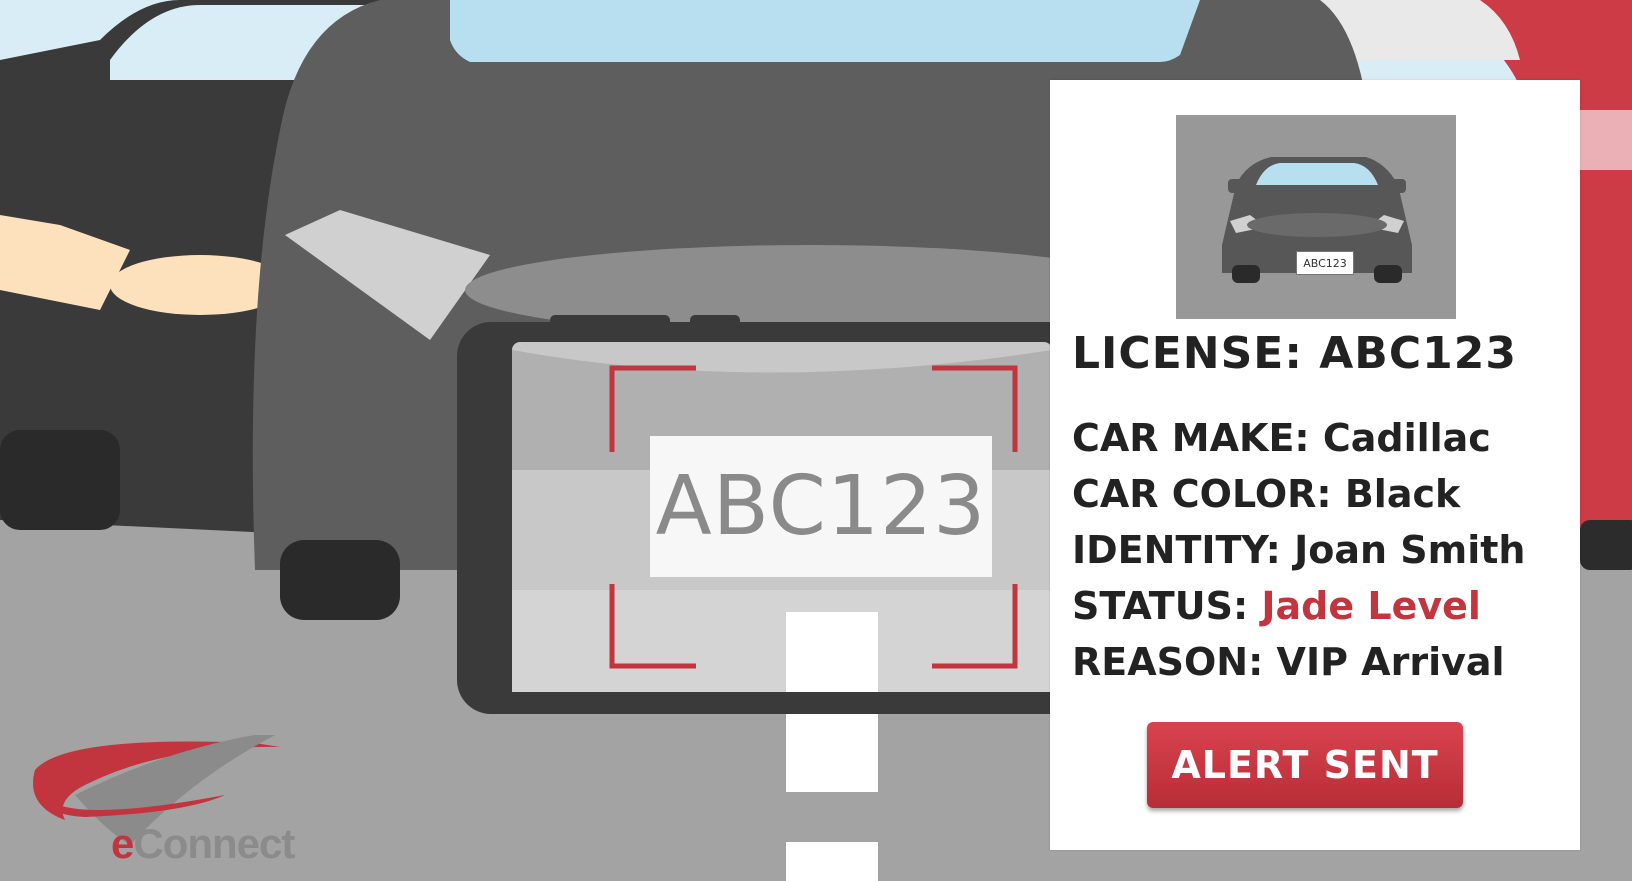 The height and width of the screenshot is (881, 1632). I want to click on vehicle-thumbnail: ABC123, so click(1316, 217).